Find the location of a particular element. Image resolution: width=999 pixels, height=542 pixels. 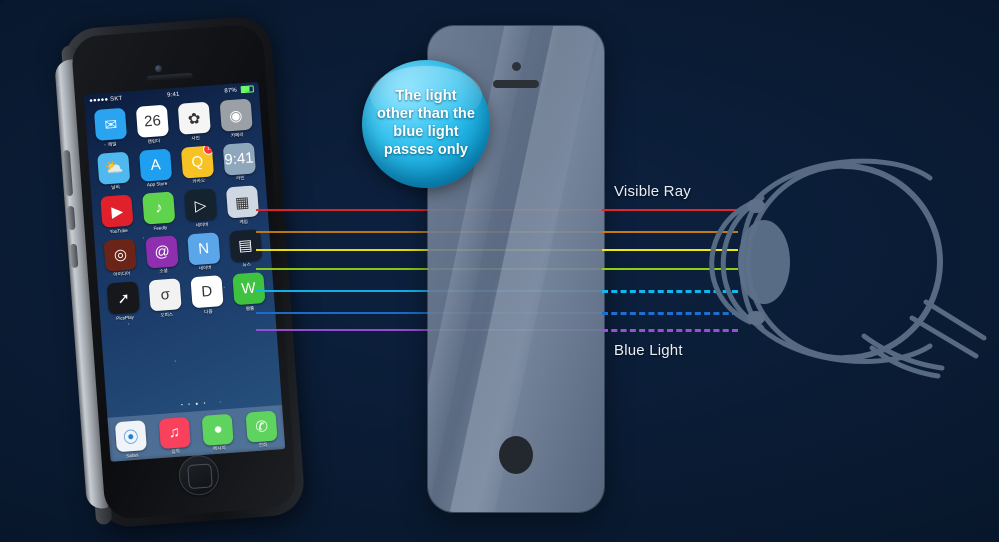

app-icon-2-3: ▦ 게임 is located at coordinates (242, 205).